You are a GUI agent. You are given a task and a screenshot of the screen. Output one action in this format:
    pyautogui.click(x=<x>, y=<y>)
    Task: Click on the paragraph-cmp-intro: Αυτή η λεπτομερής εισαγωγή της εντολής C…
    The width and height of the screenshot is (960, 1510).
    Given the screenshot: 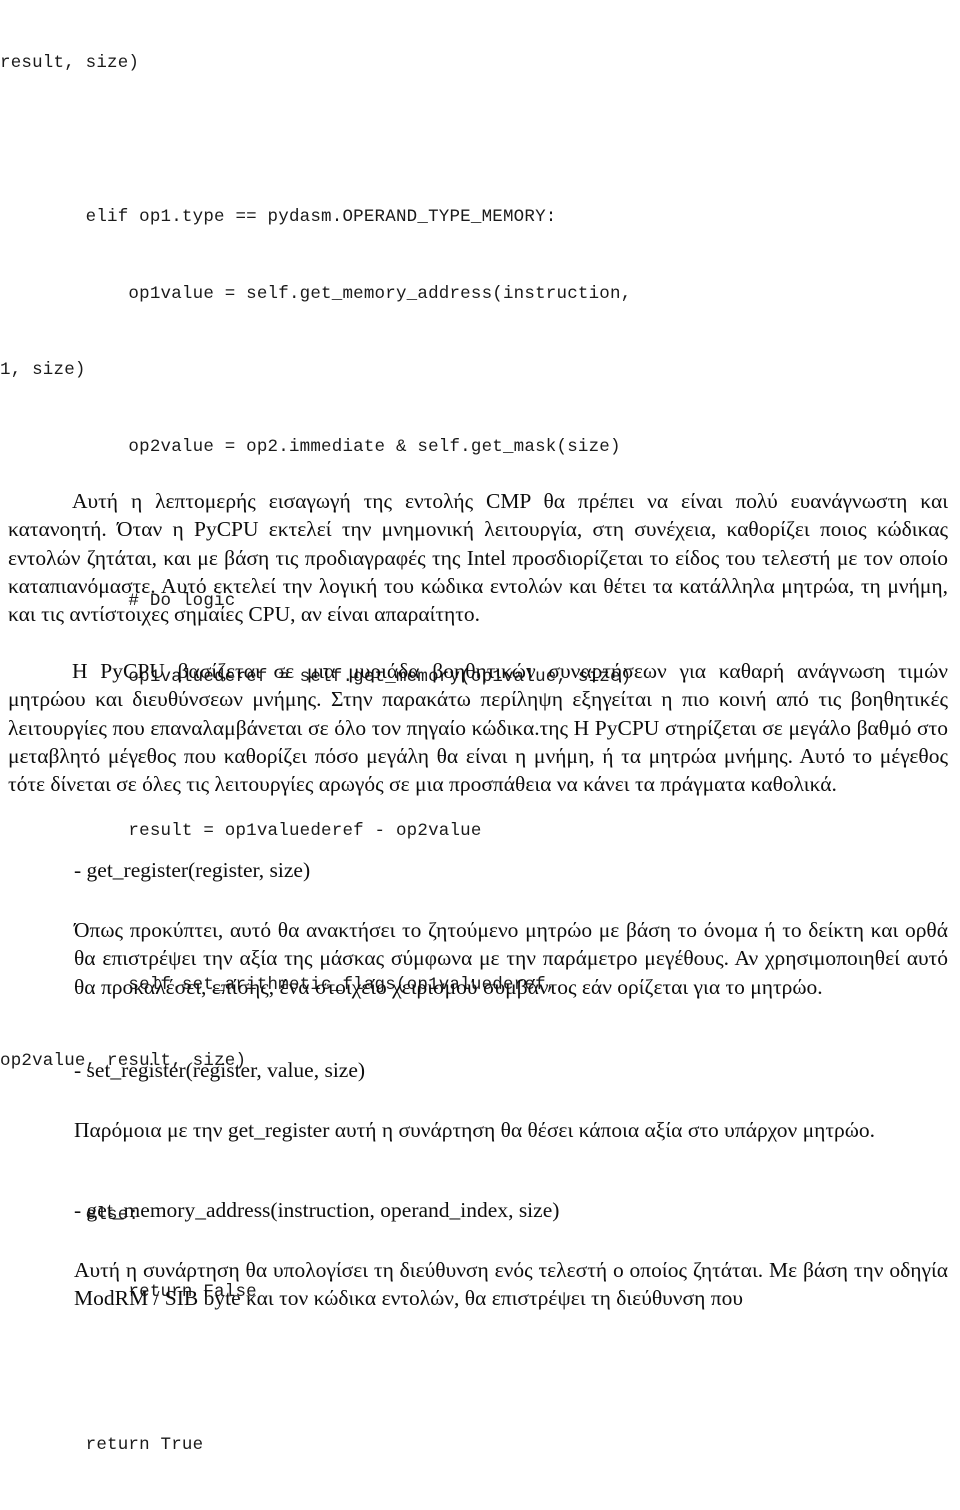 What is the action you would take?
    pyautogui.click(x=478, y=557)
    